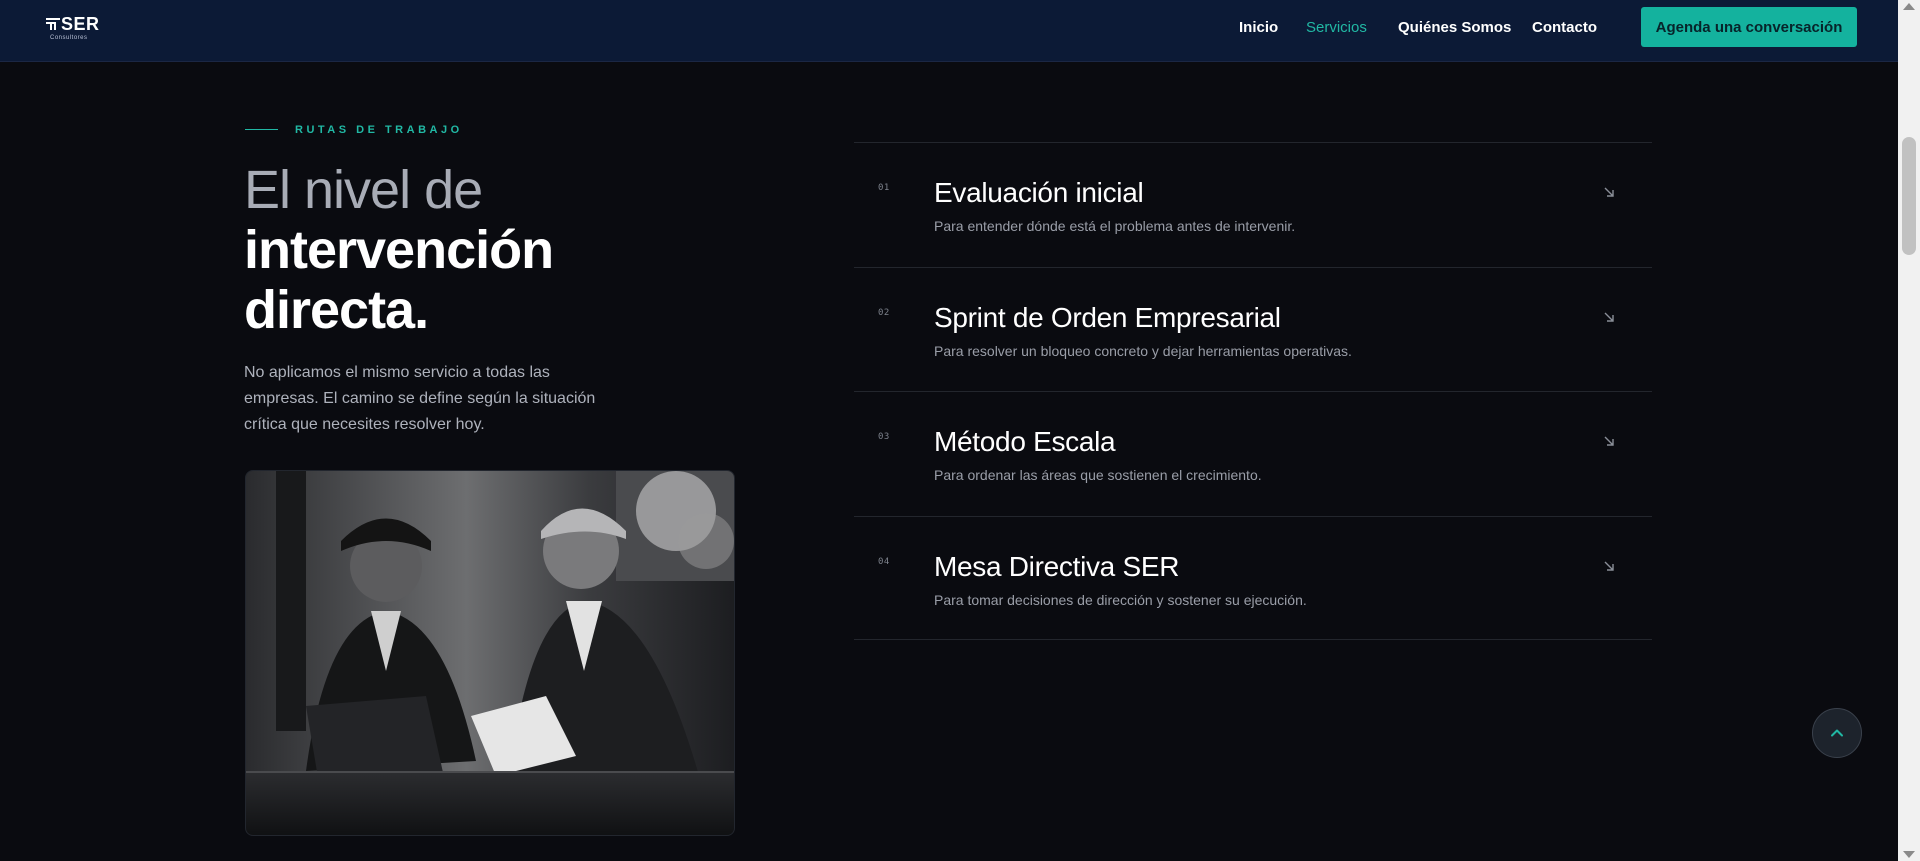  I want to click on logo-subtext: Consultores, so click(69, 38).